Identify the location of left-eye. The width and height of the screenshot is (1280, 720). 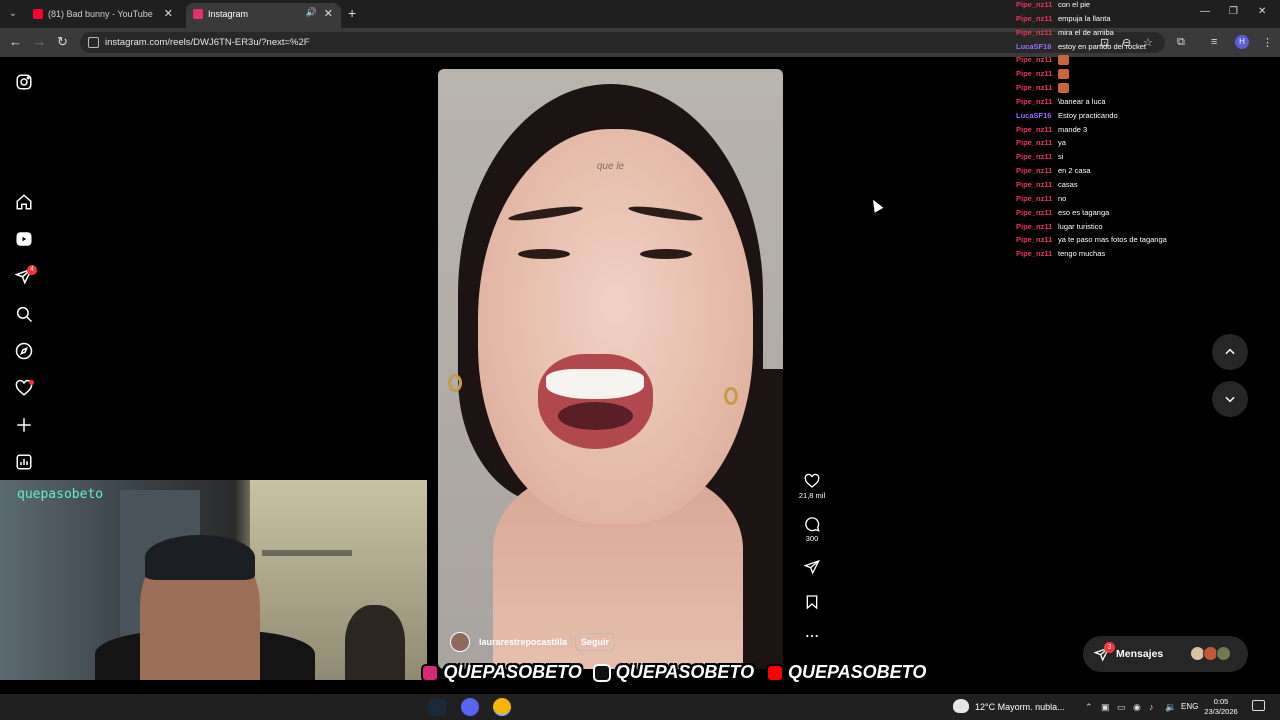
(544, 254).